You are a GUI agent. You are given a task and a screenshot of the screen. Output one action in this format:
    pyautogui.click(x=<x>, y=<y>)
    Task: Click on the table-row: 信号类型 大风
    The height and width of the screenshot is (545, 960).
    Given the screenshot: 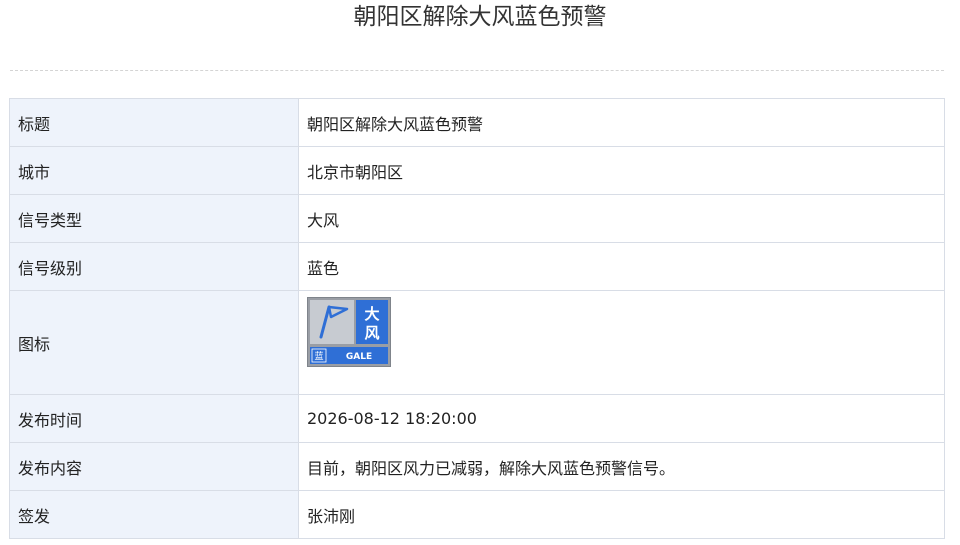 What is the action you would take?
    pyautogui.click(x=477, y=218)
    